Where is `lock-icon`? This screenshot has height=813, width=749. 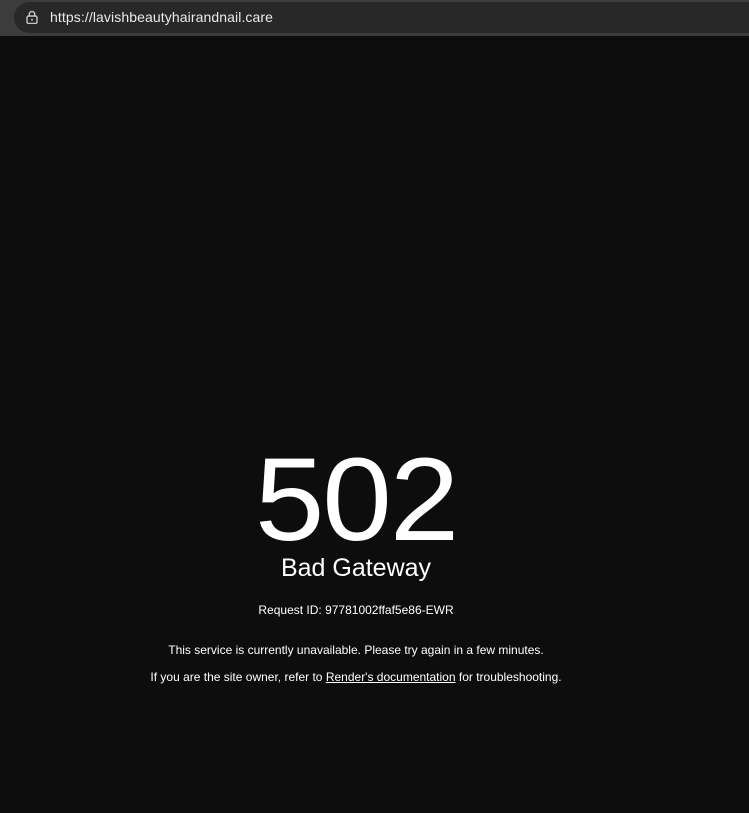 lock-icon is located at coordinates (32, 17).